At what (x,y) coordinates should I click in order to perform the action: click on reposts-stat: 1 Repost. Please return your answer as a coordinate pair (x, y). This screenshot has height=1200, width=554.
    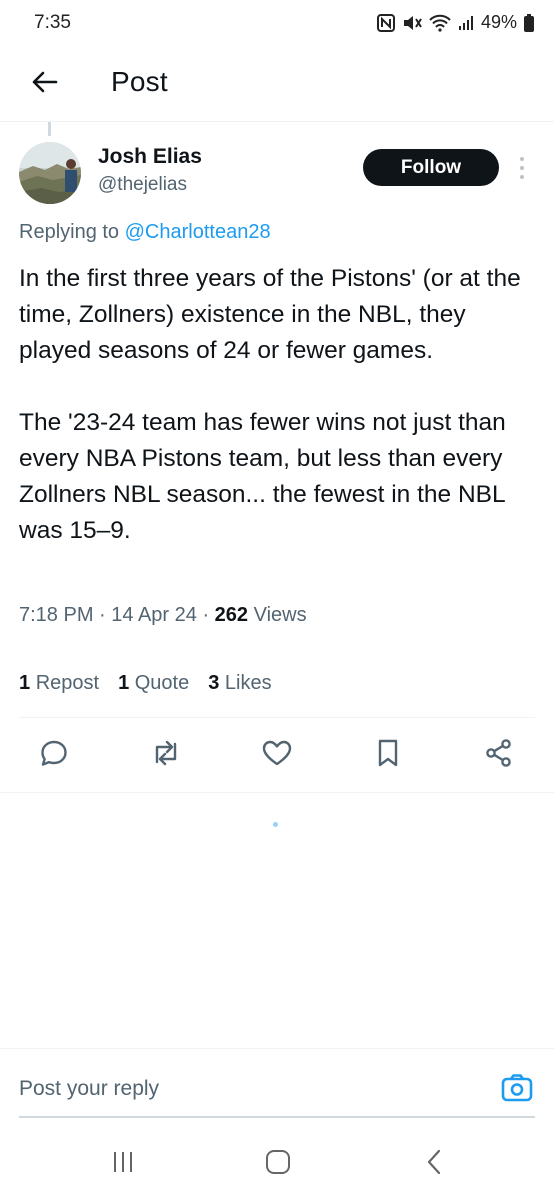
    Looking at the image, I should click on (59, 683).